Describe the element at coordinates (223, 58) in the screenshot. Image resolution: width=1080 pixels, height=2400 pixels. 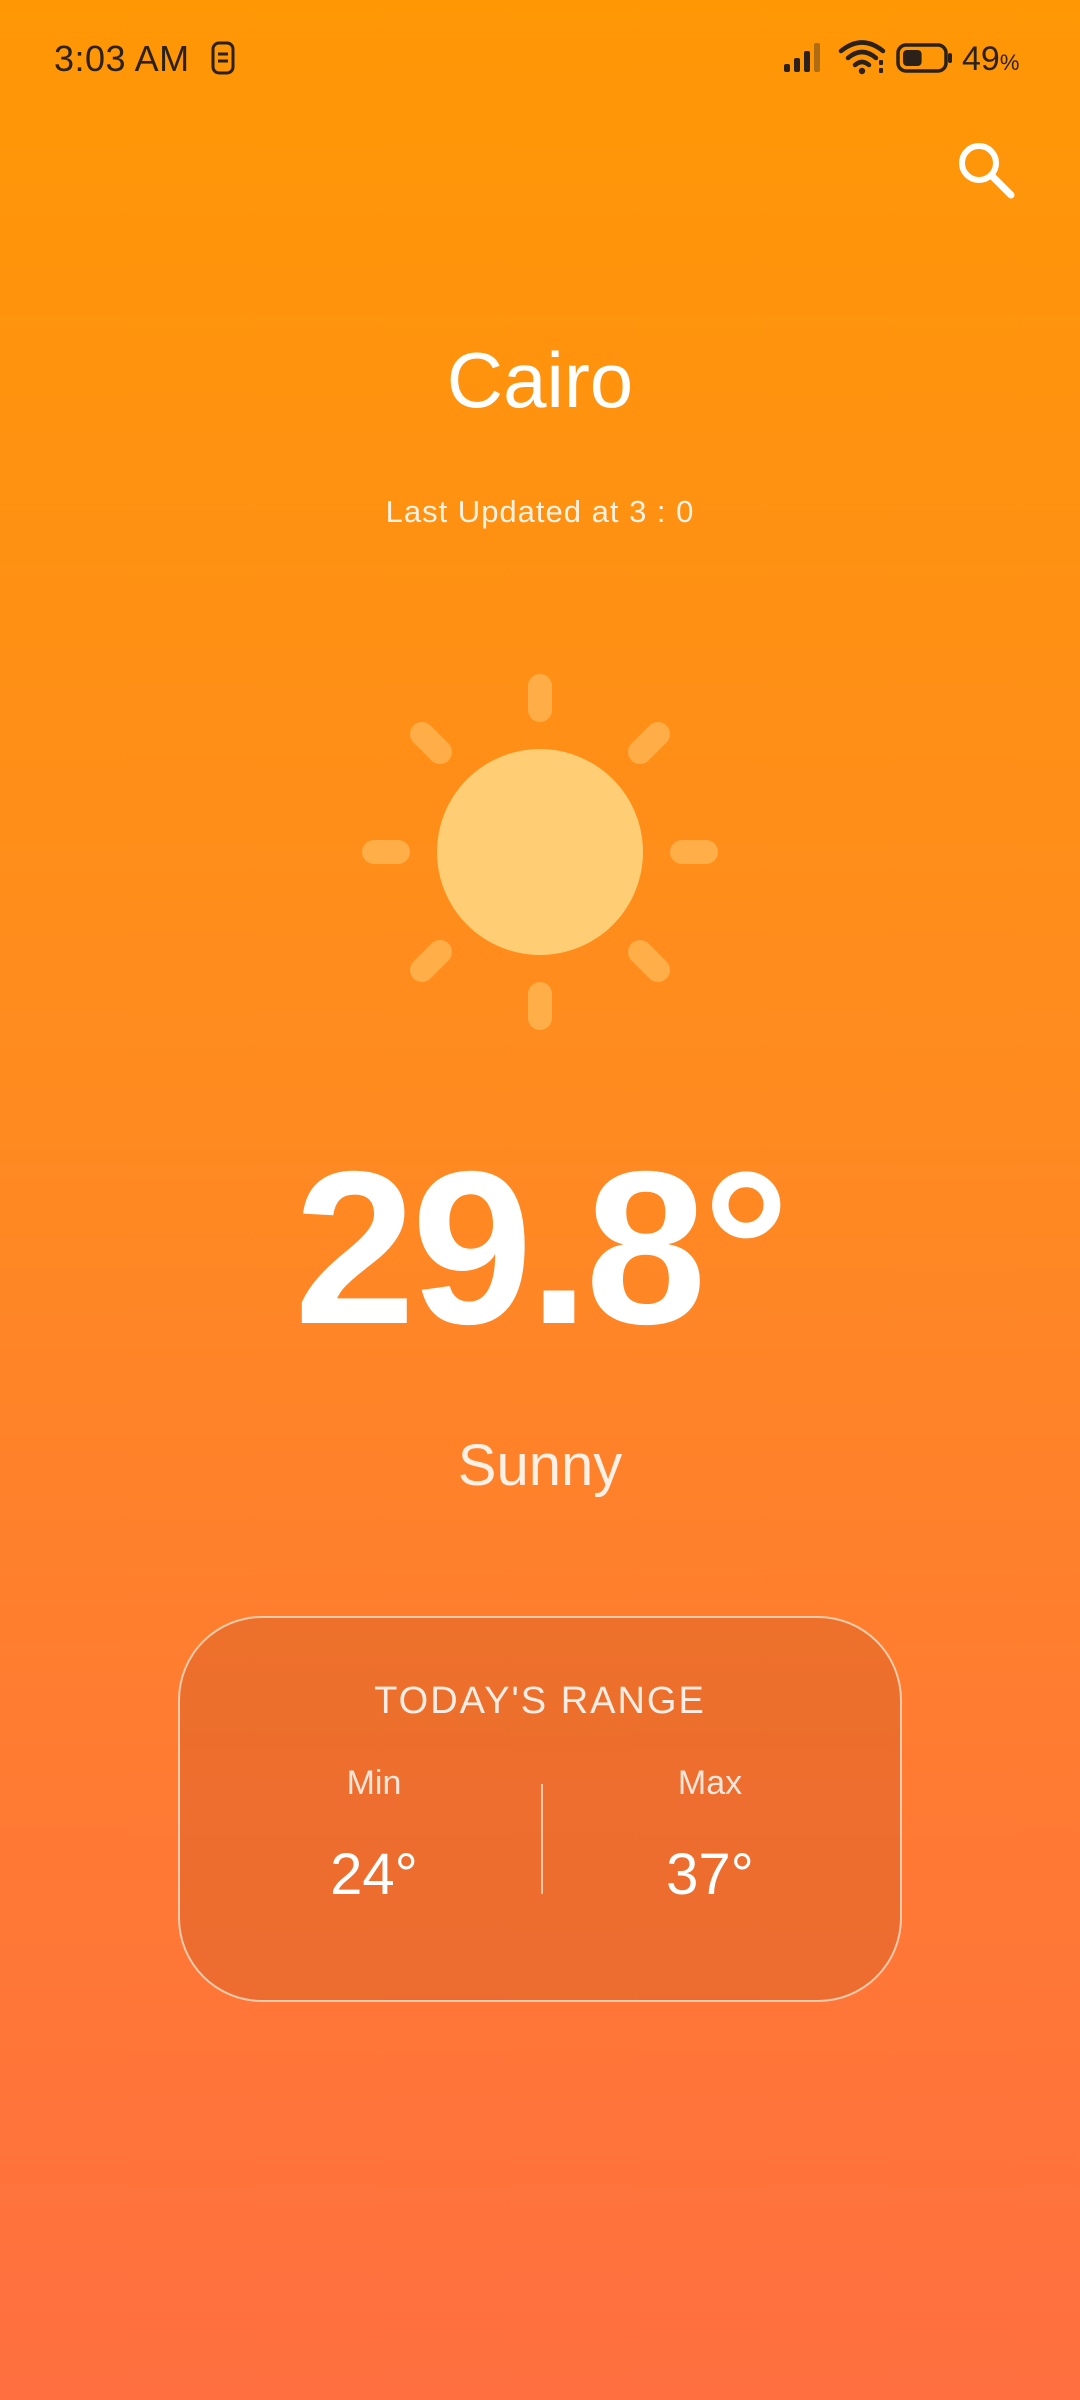
I see `sim-card-icon` at that location.